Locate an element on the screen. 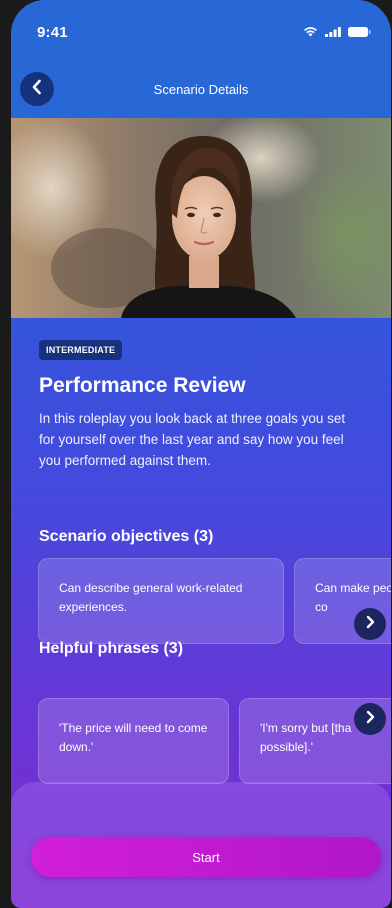 This screenshot has height=908, width=392. header-bar: Scenario Details is located at coordinates (201, 89).